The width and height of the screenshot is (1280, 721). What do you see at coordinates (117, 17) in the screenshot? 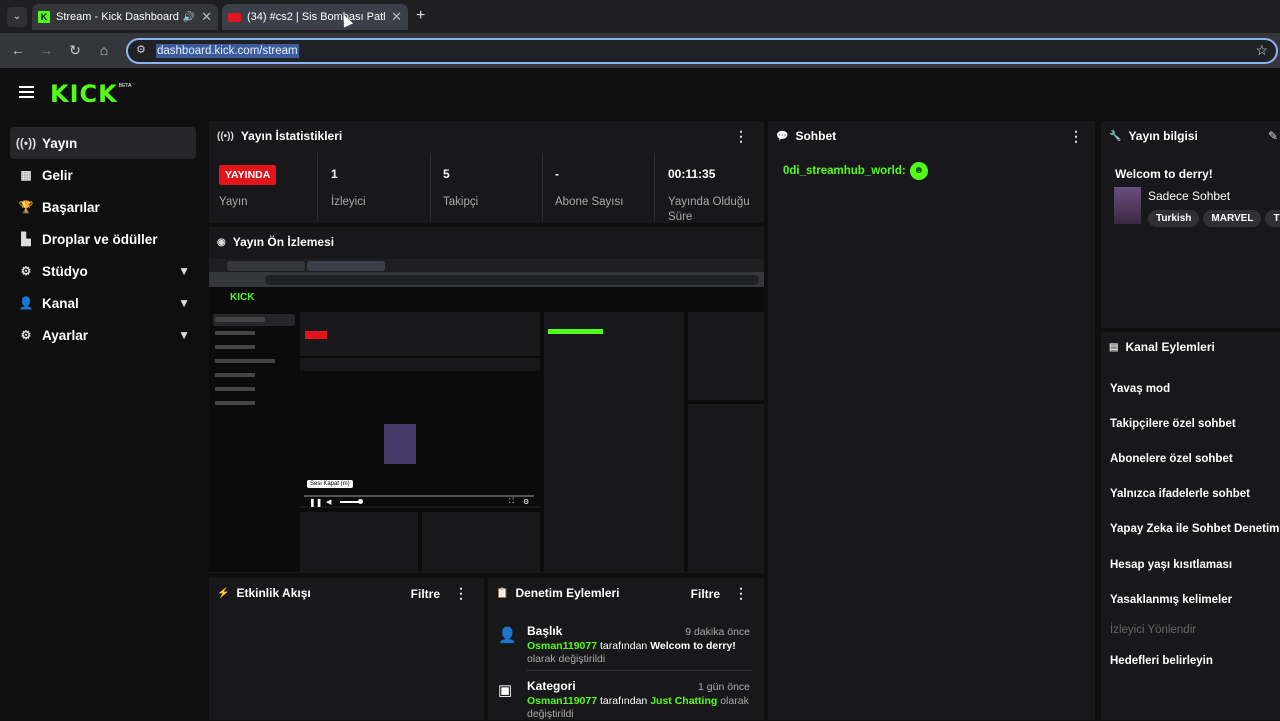
I see `tab-title: Stream - Kick Dashboard` at bounding box center [117, 17].